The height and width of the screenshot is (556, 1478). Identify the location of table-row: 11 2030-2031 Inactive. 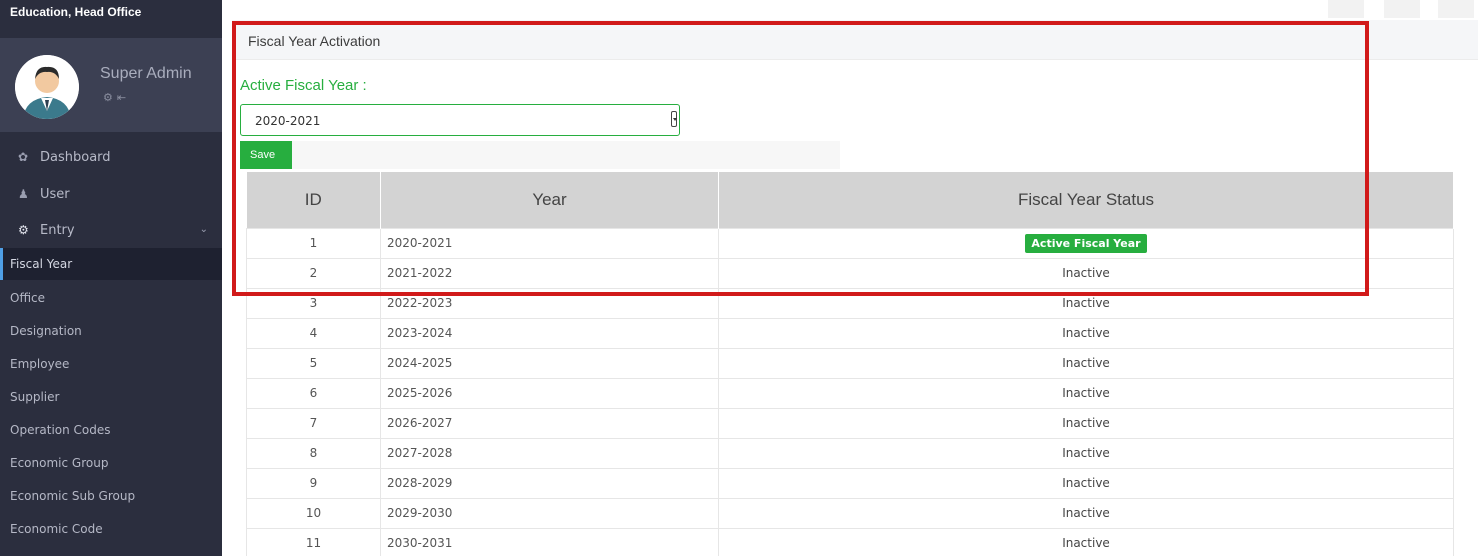
(850, 541).